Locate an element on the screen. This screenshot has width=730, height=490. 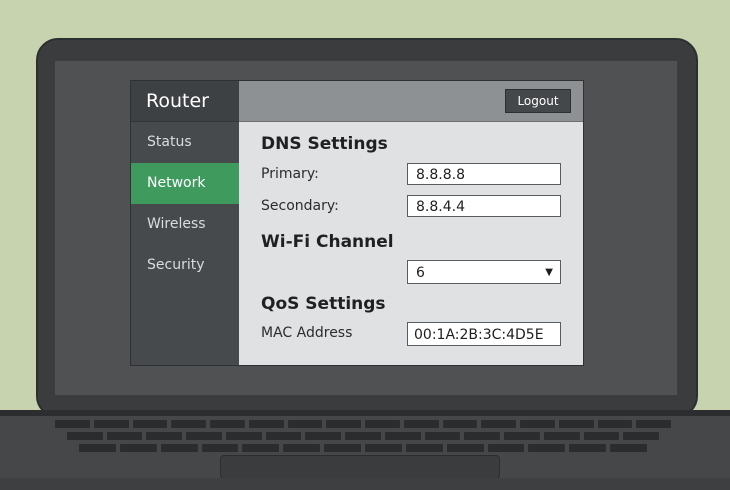
logout-button: Logout is located at coordinates (538, 101).